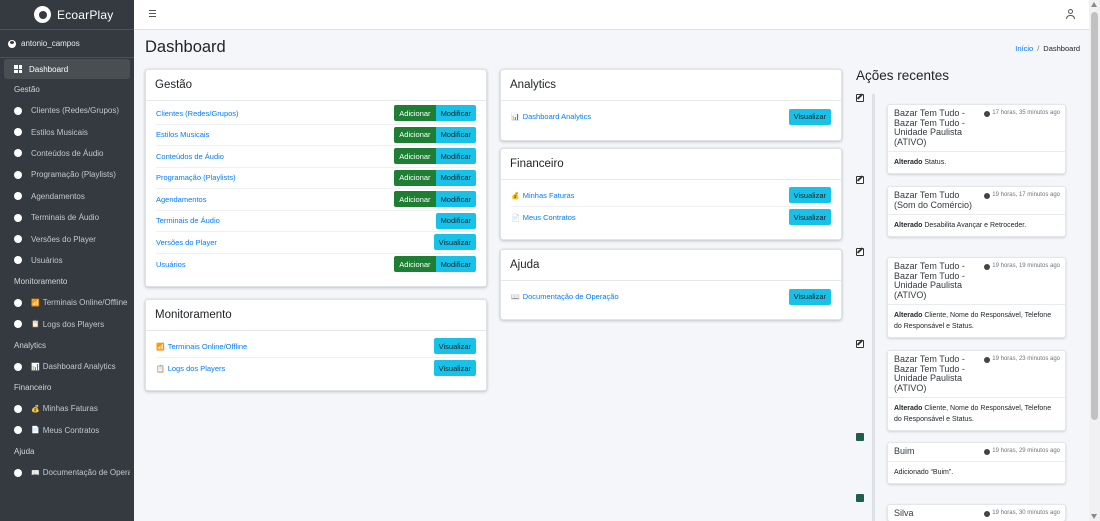  Describe the element at coordinates (671, 218) in the screenshot. I see `table-row: 📄 Meus Contratos Visualizar` at that location.